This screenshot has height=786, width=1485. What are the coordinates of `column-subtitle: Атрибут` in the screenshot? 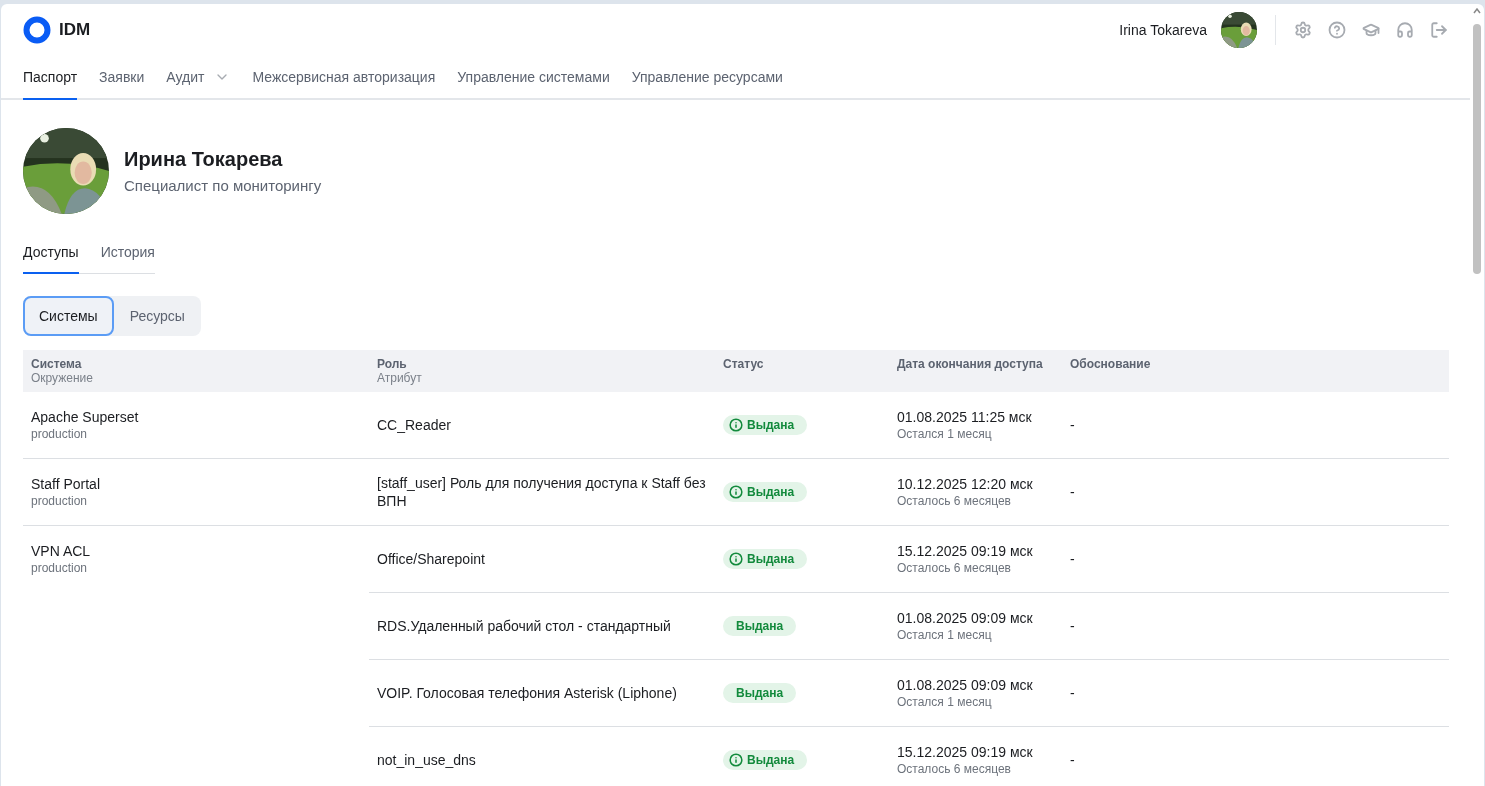 It's located at (400, 378).